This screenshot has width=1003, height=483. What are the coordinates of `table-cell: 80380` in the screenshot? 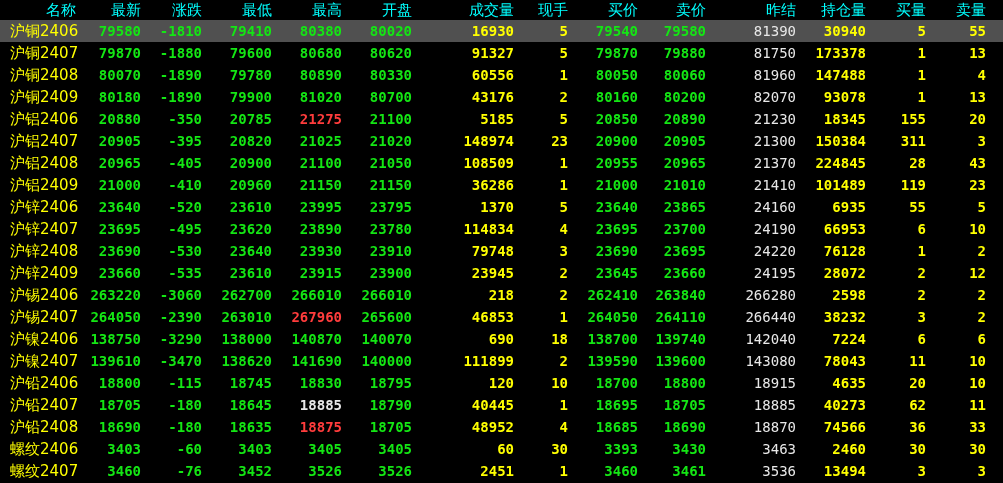 It's located at (320, 31).